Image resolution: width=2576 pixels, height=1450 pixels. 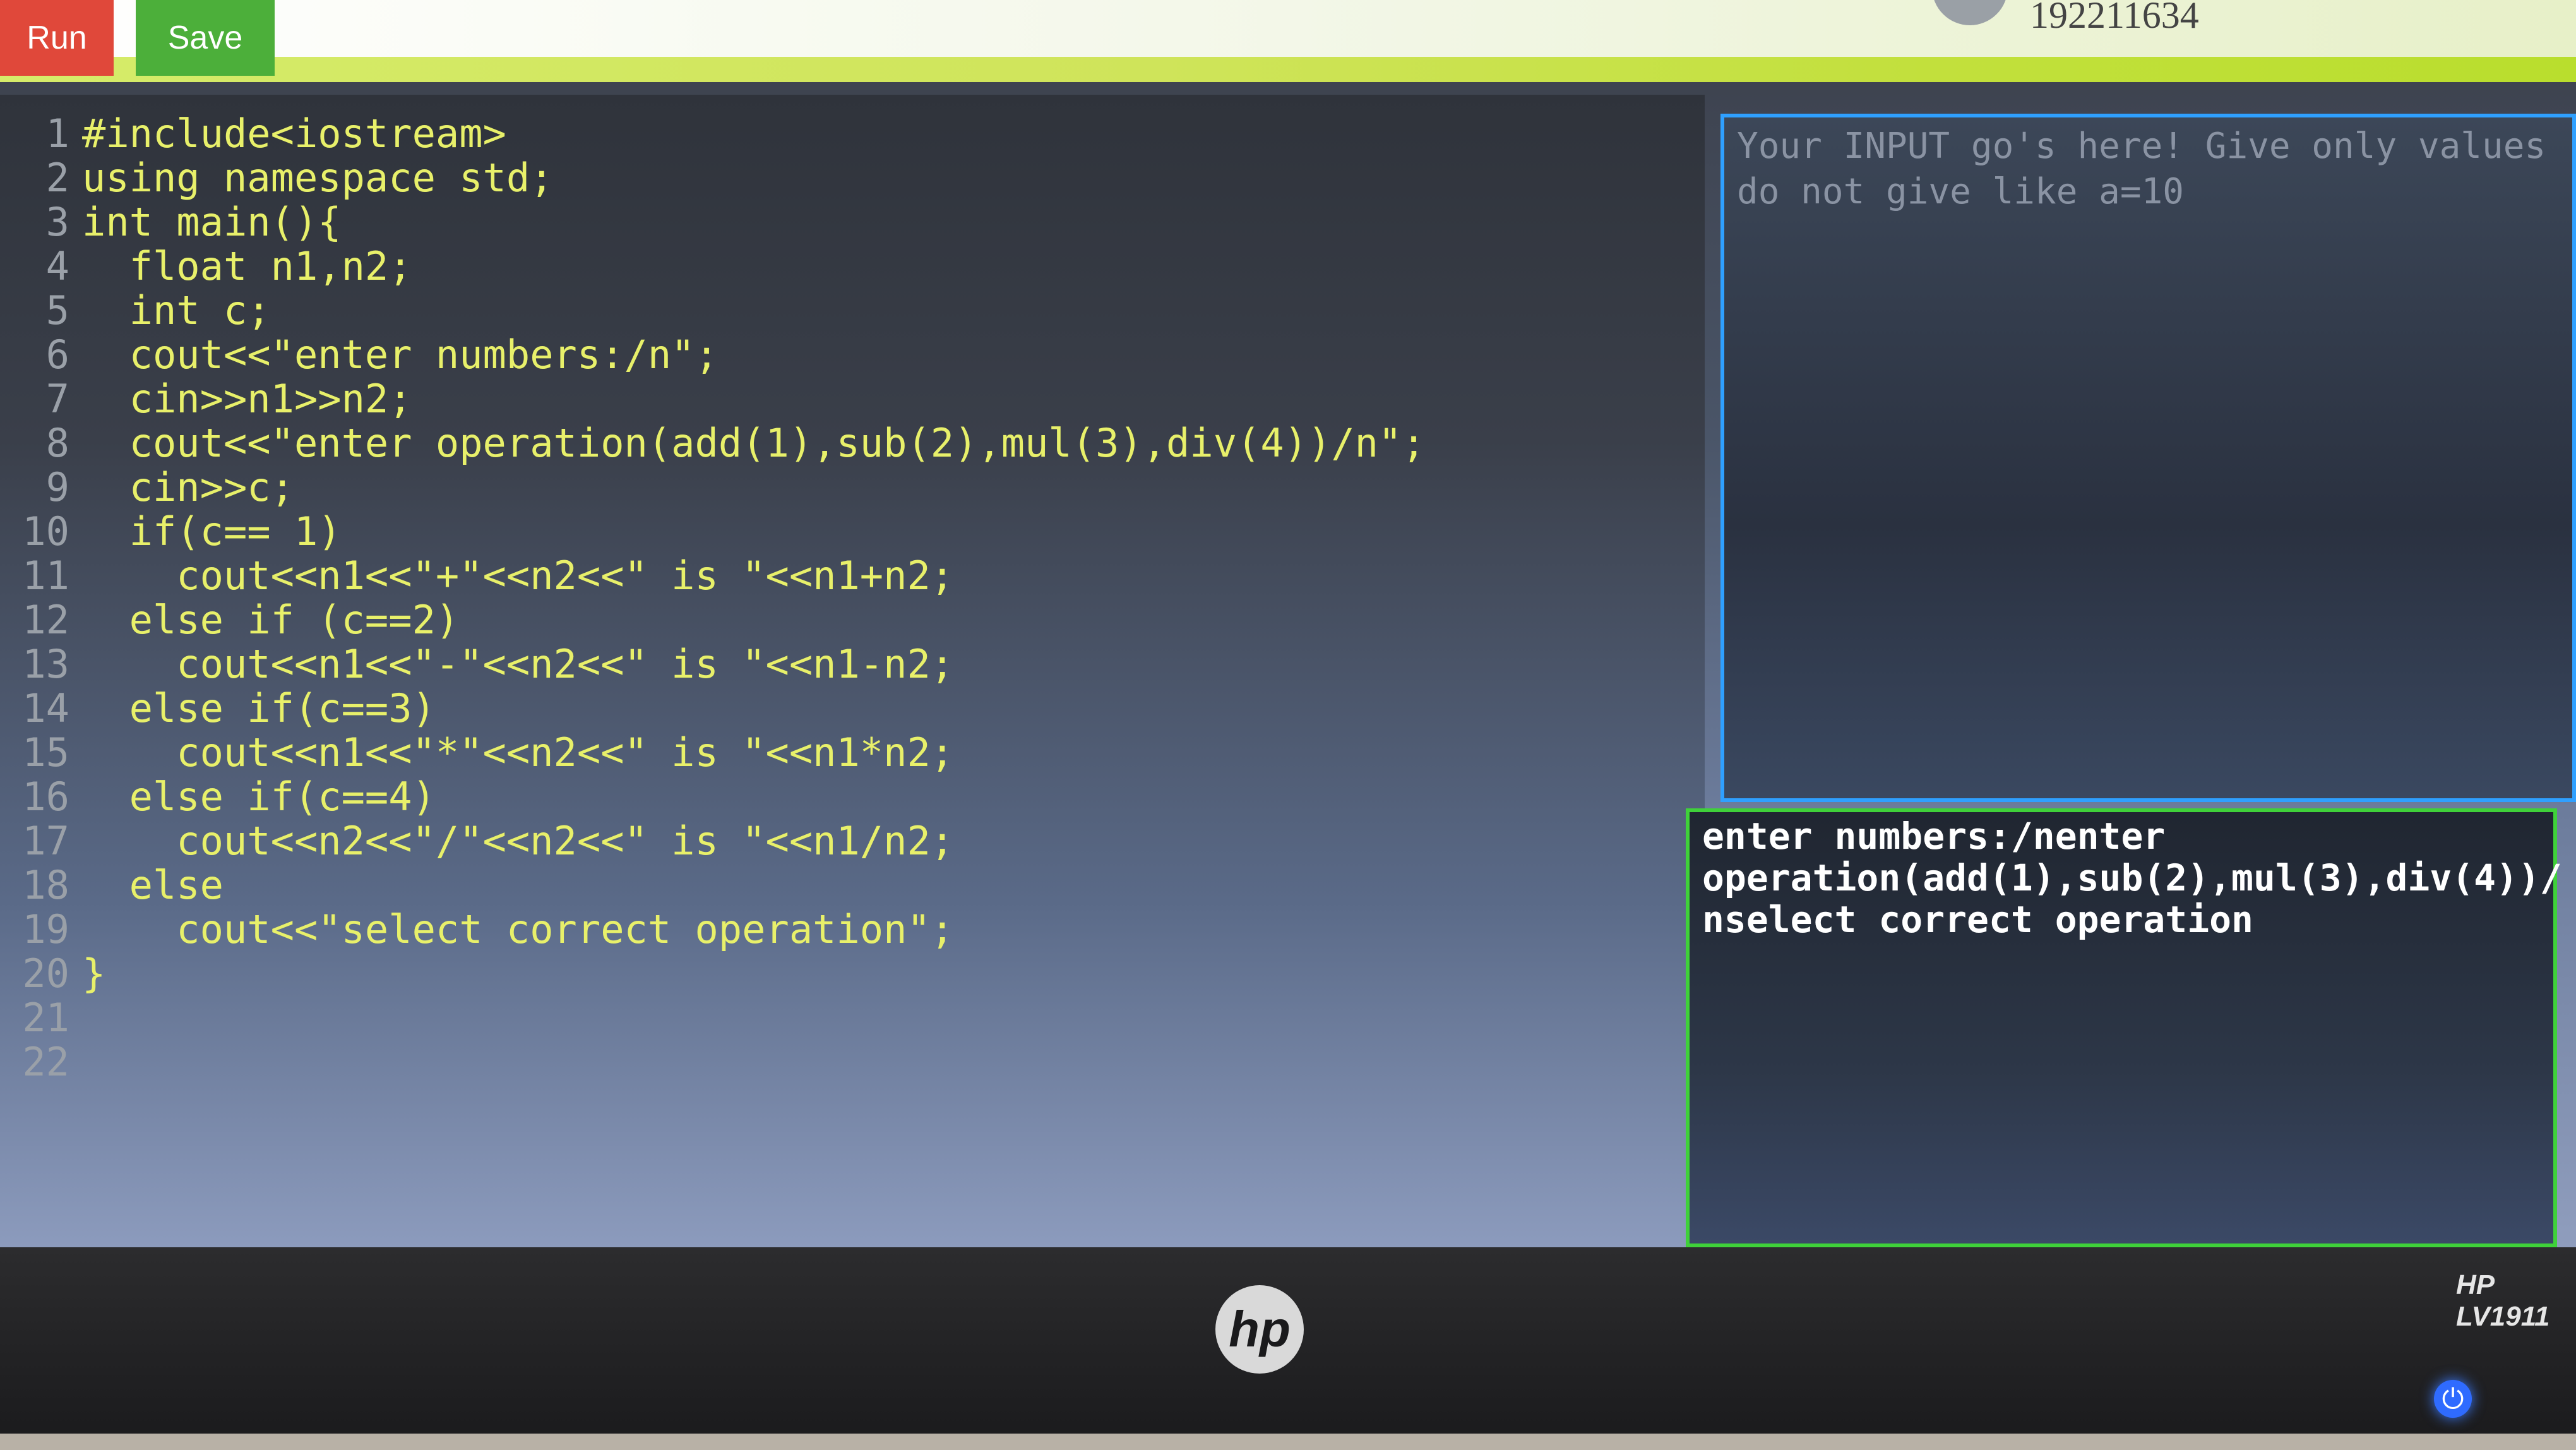 What do you see at coordinates (400, 354) in the screenshot?
I see `code-text: cout<<"enter numbers:/n";` at bounding box center [400, 354].